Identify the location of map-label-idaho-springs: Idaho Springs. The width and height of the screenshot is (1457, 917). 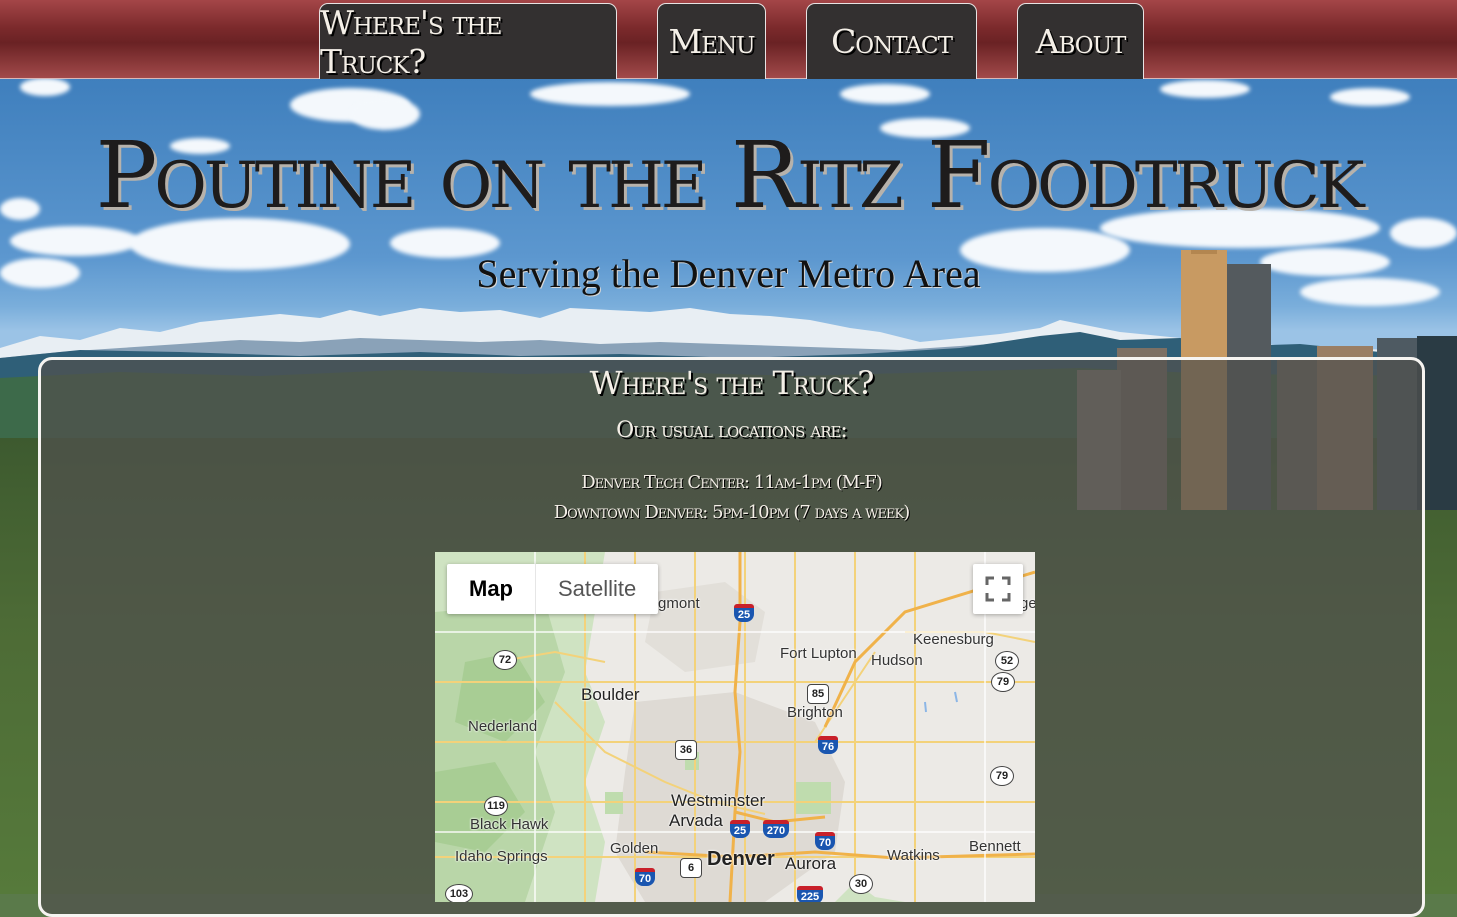
(501, 856).